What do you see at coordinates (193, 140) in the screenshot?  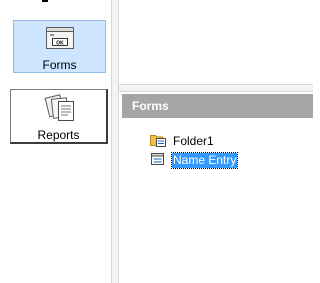 I see `tree-item-label: Folder1` at bounding box center [193, 140].